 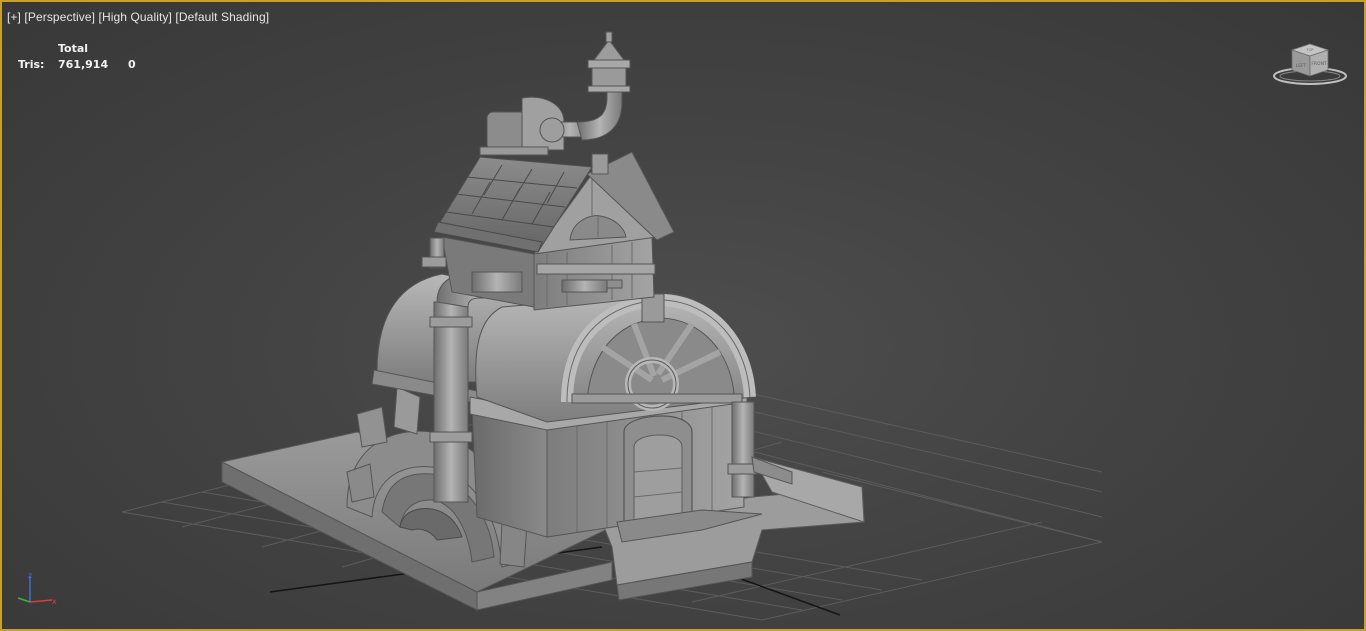 I want to click on chimney, so click(x=603, y=86).